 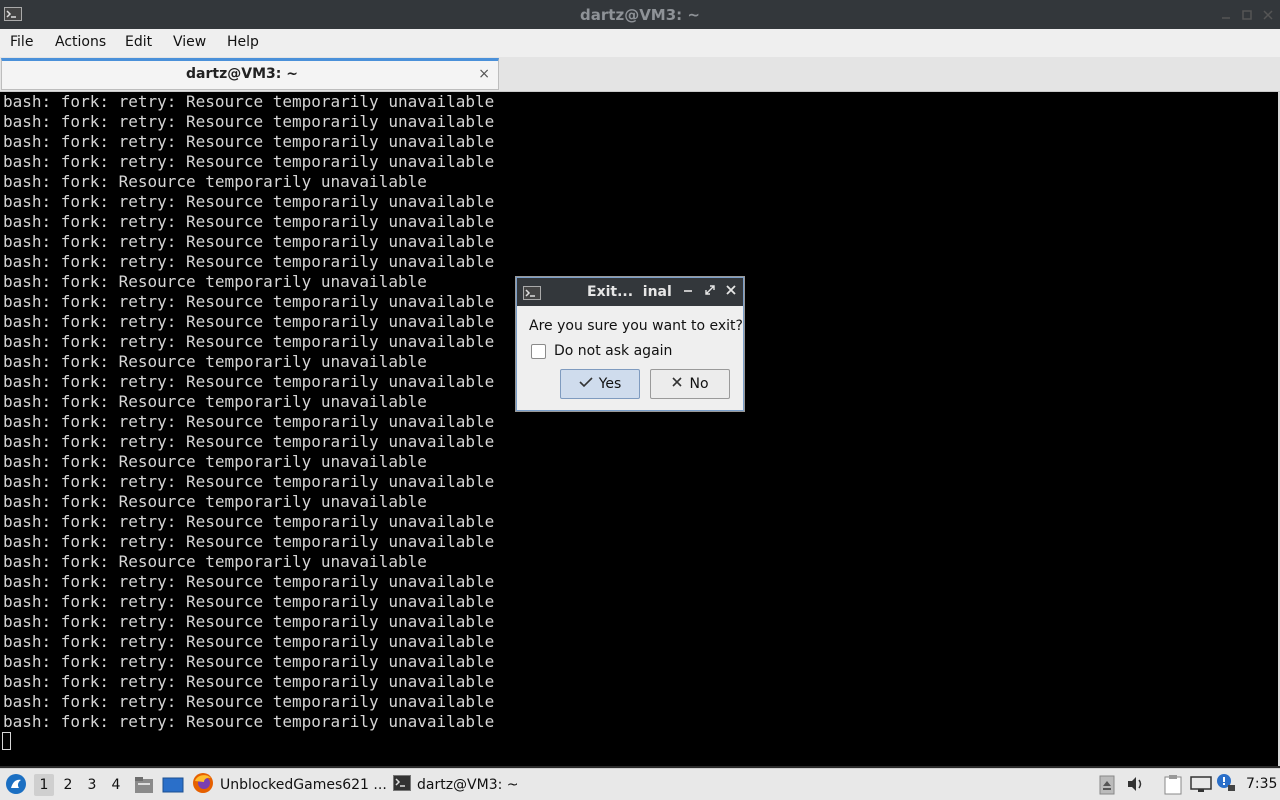 What do you see at coordinates (189, 42) in the screenshot?
I see `menu-view: View` at bounding box center [189, 42].